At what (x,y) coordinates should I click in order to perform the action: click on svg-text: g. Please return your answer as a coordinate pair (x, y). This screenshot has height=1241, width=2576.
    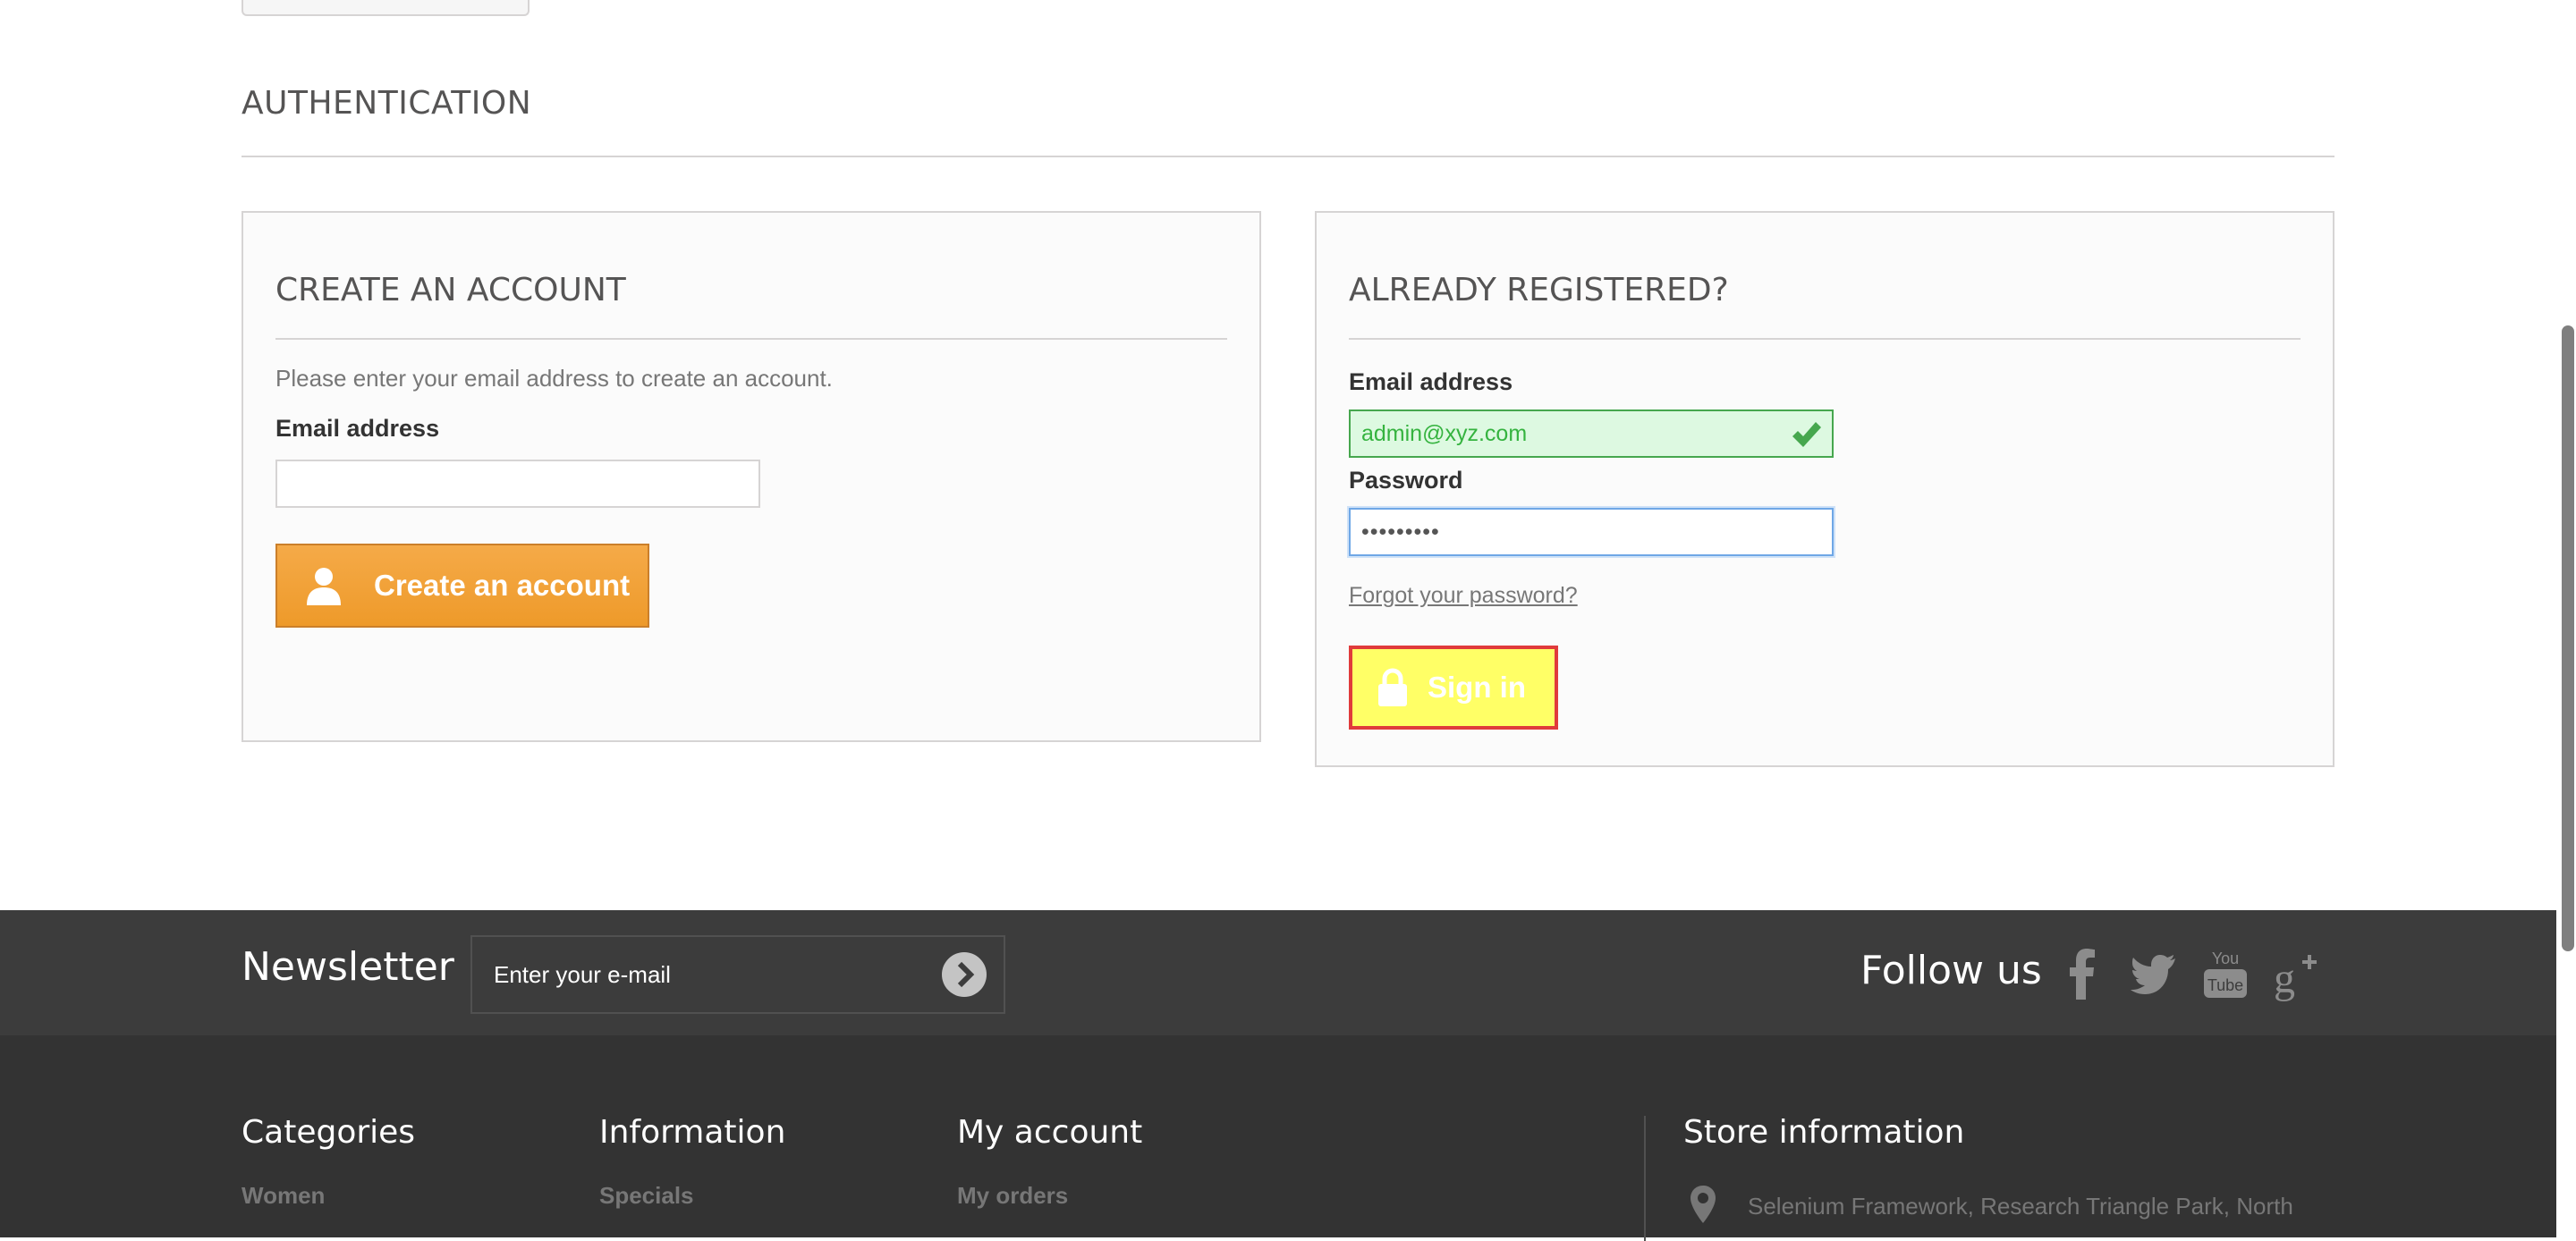
    Looking at the image, I should click on (2284, 978).